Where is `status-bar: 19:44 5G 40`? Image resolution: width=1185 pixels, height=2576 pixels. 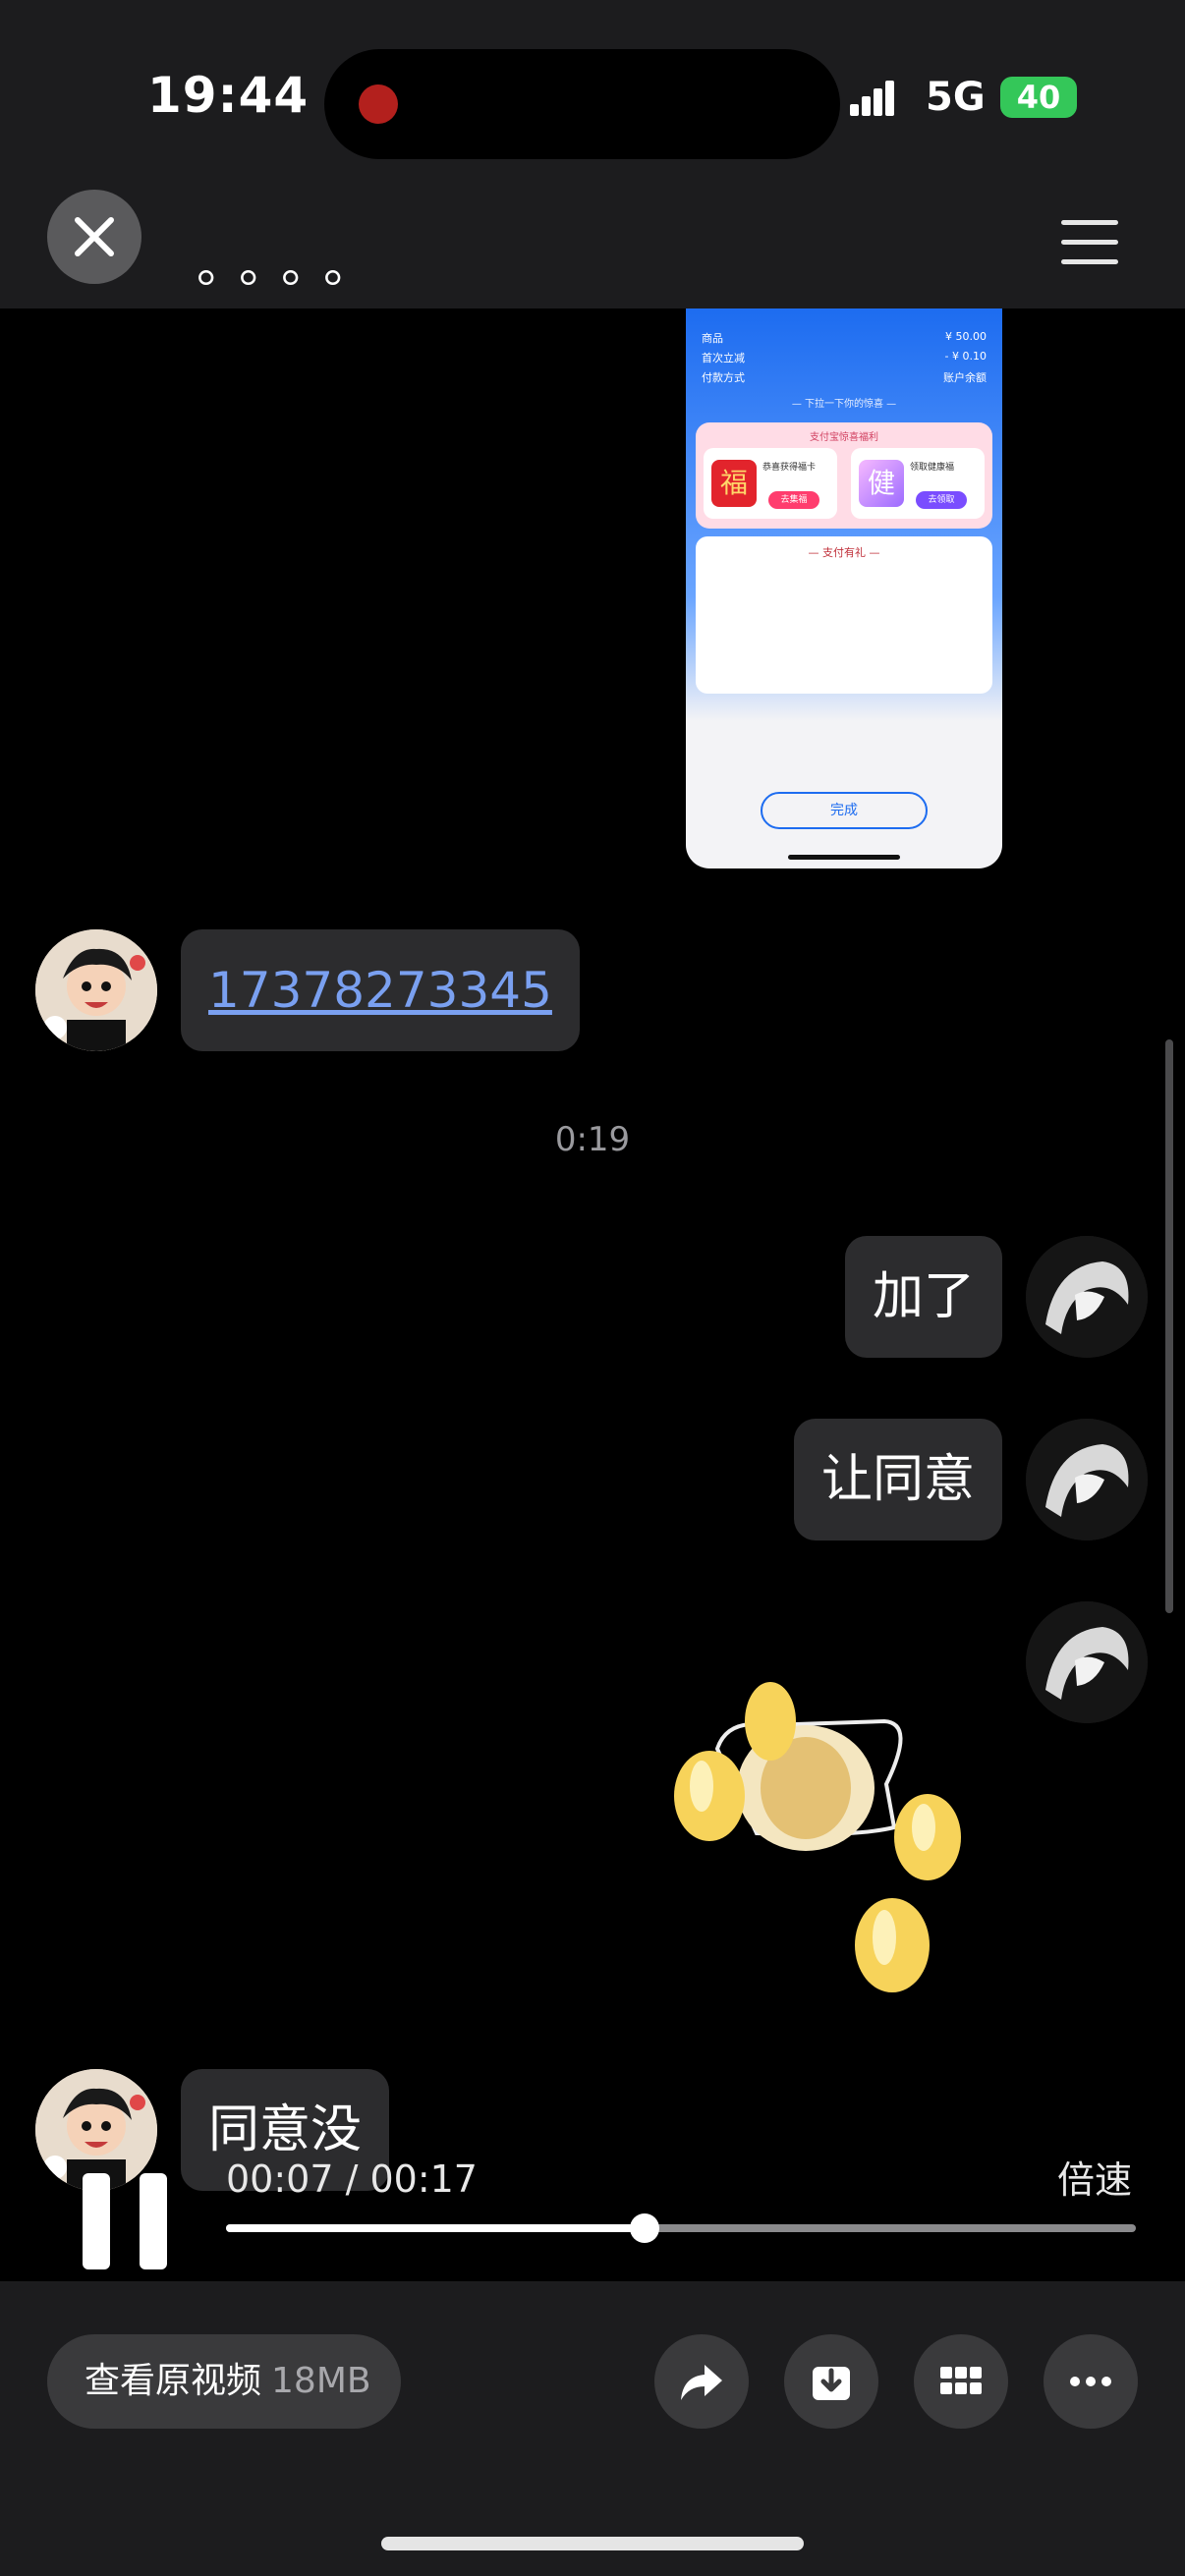
status-bar: 19:44 5G 40 is located at coordinates (592, 93).